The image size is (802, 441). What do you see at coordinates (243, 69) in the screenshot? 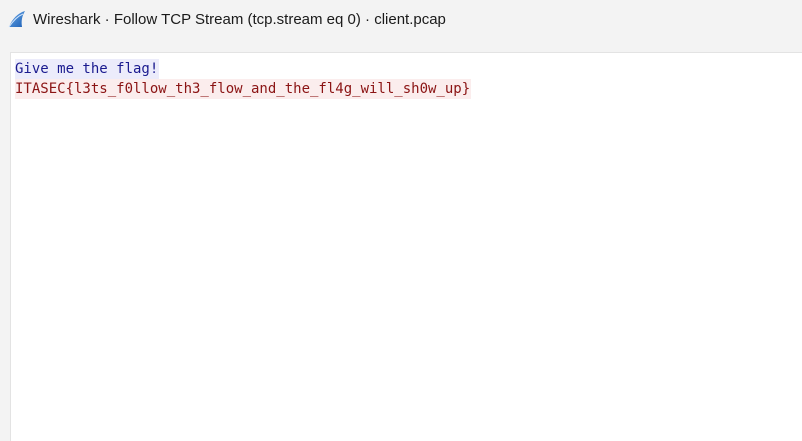
I see `stream-line-client: Give me the flag!` at bounding box center [243, 69].